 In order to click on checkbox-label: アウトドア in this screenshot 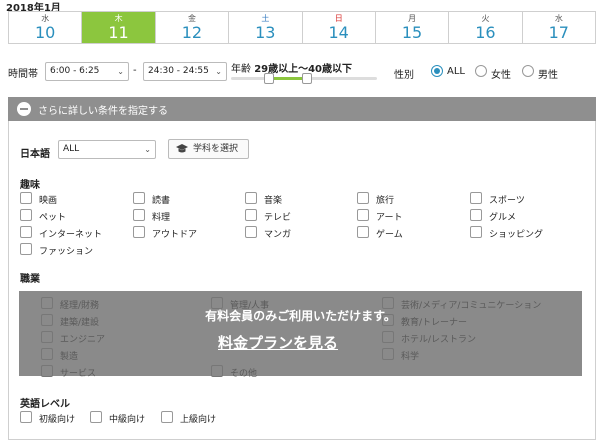, I will do `click(175, 235)`.